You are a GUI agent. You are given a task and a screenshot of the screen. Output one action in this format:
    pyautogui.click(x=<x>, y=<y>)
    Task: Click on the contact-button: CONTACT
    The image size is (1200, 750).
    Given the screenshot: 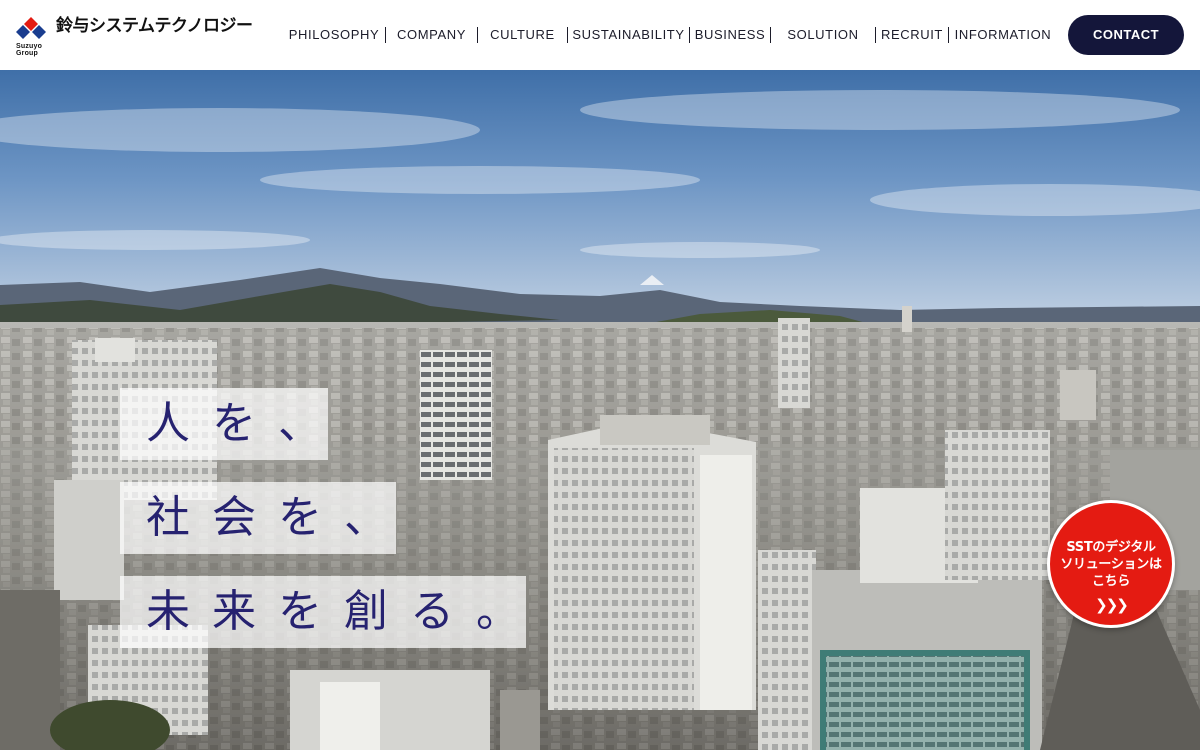 What is the action you would take?
    pyautogui.click(x=1126, y=35)
    